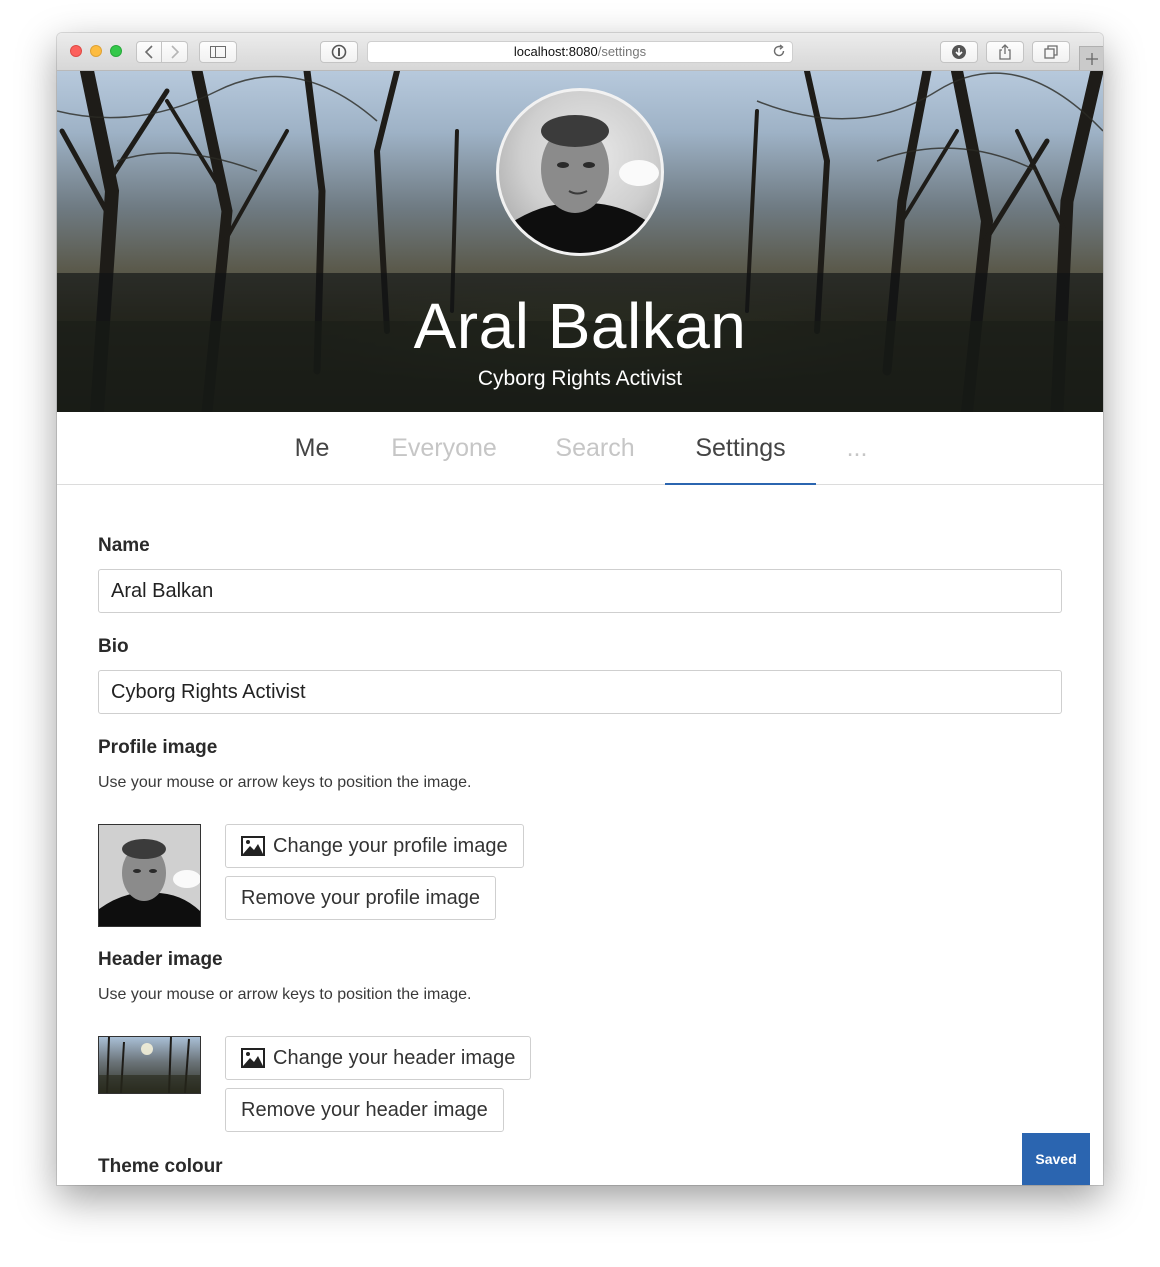 This screenshot has height=1267, width=1160. What do you see at coordinates (580, 184) in the screenshot?
I see `profile-photo` at bounding box center [580, 184].